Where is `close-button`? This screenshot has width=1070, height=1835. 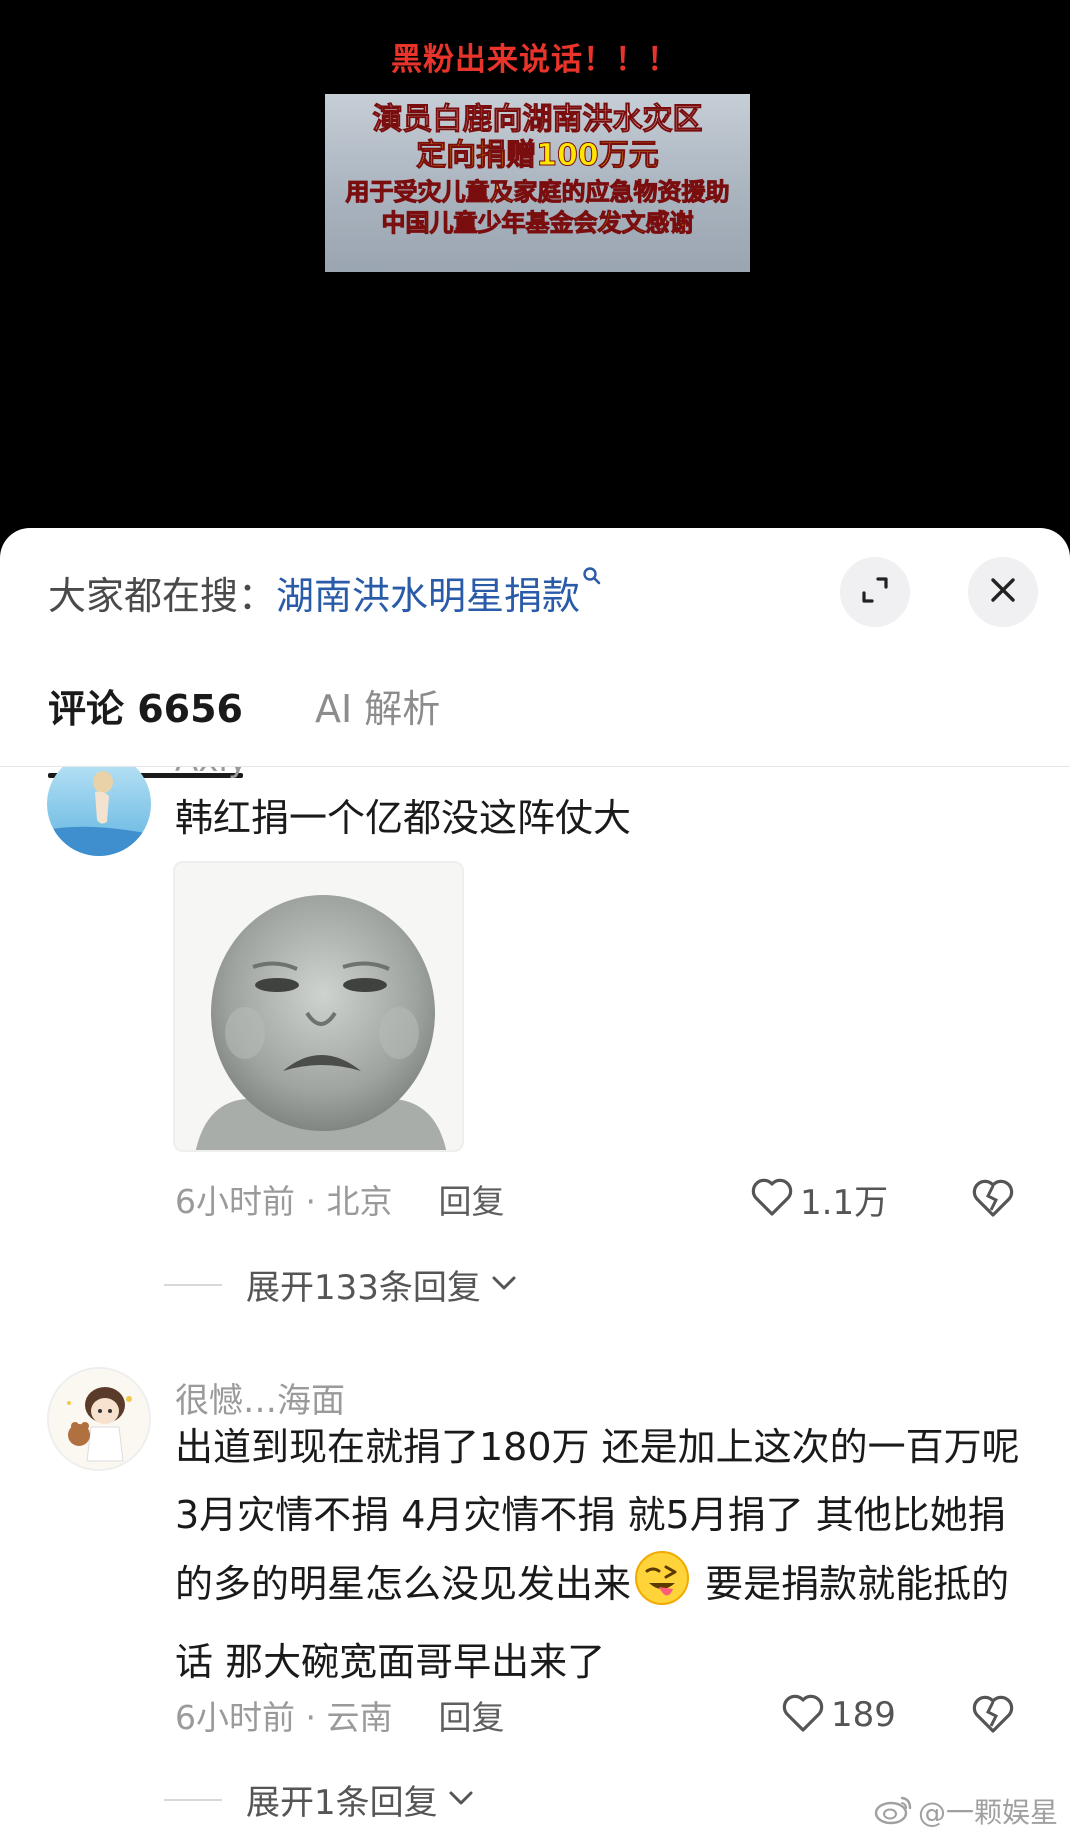
close-button is located at coordinates (1003, 592).